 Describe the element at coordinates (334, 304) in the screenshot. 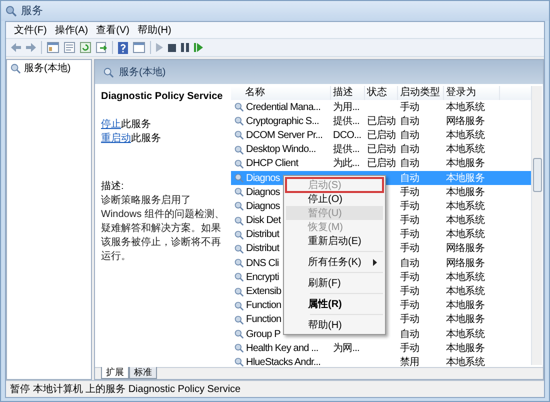

I see `menu-item: 属性(R)` at that location.